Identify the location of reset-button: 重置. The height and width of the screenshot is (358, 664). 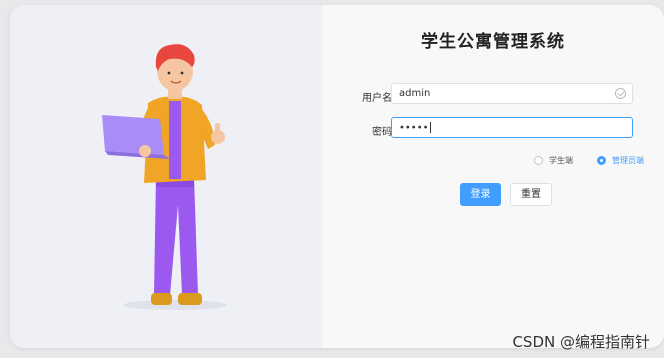
(531, 194).